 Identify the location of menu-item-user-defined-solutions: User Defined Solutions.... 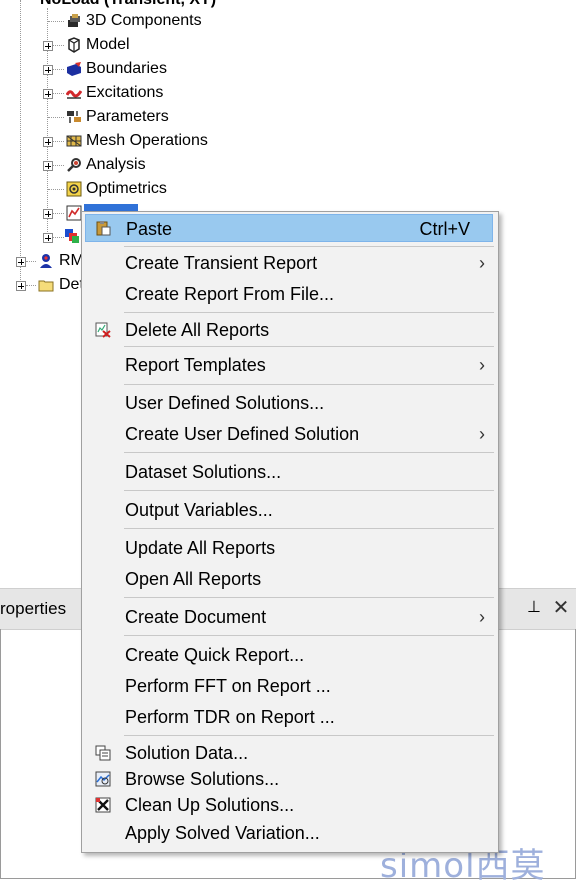
(289, 403).